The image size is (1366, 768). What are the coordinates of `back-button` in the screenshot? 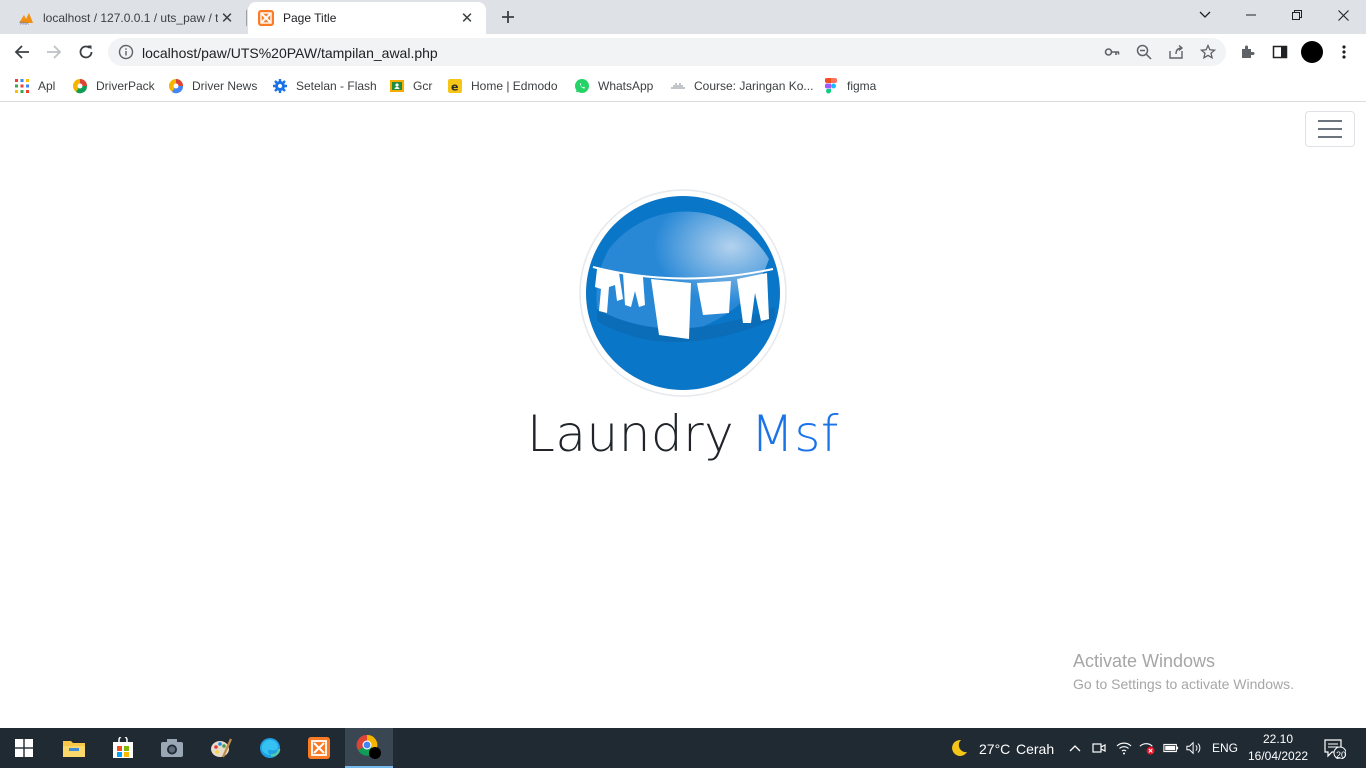 It's located at (22, 52).